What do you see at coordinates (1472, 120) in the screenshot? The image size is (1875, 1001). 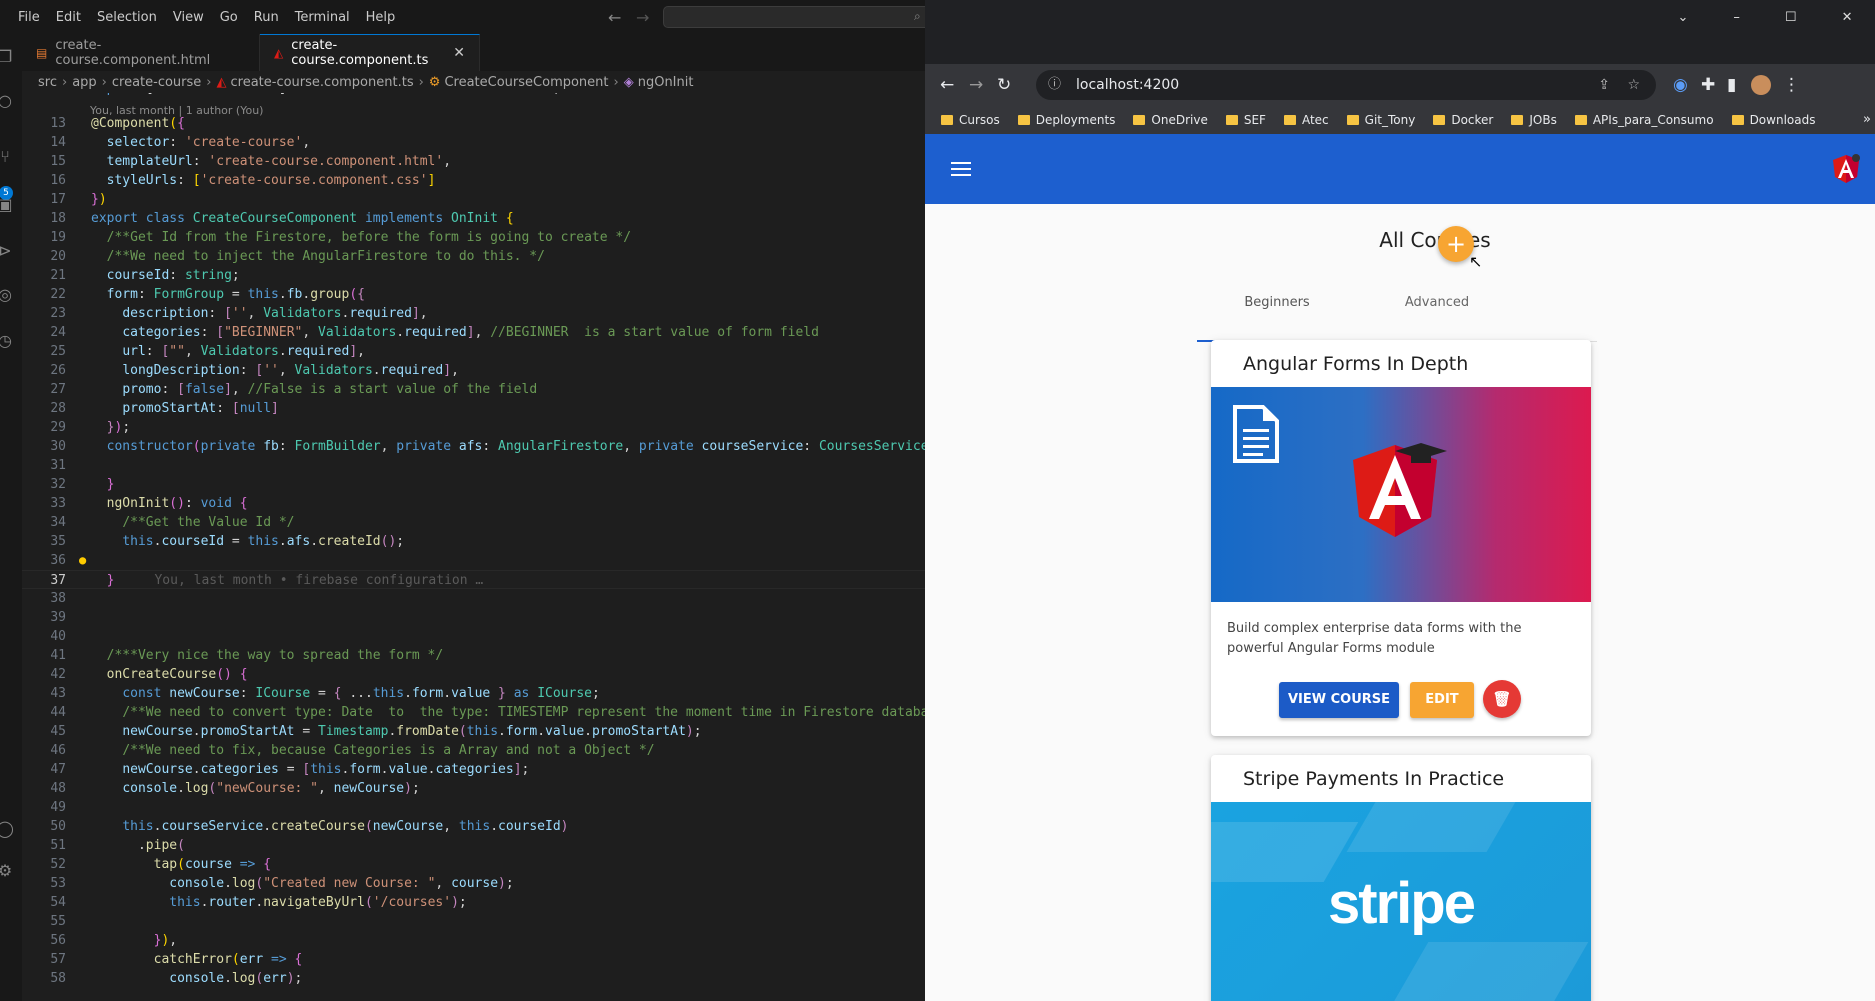 I see `bookmark-label: Docker` at bounding box center [1472, 120].